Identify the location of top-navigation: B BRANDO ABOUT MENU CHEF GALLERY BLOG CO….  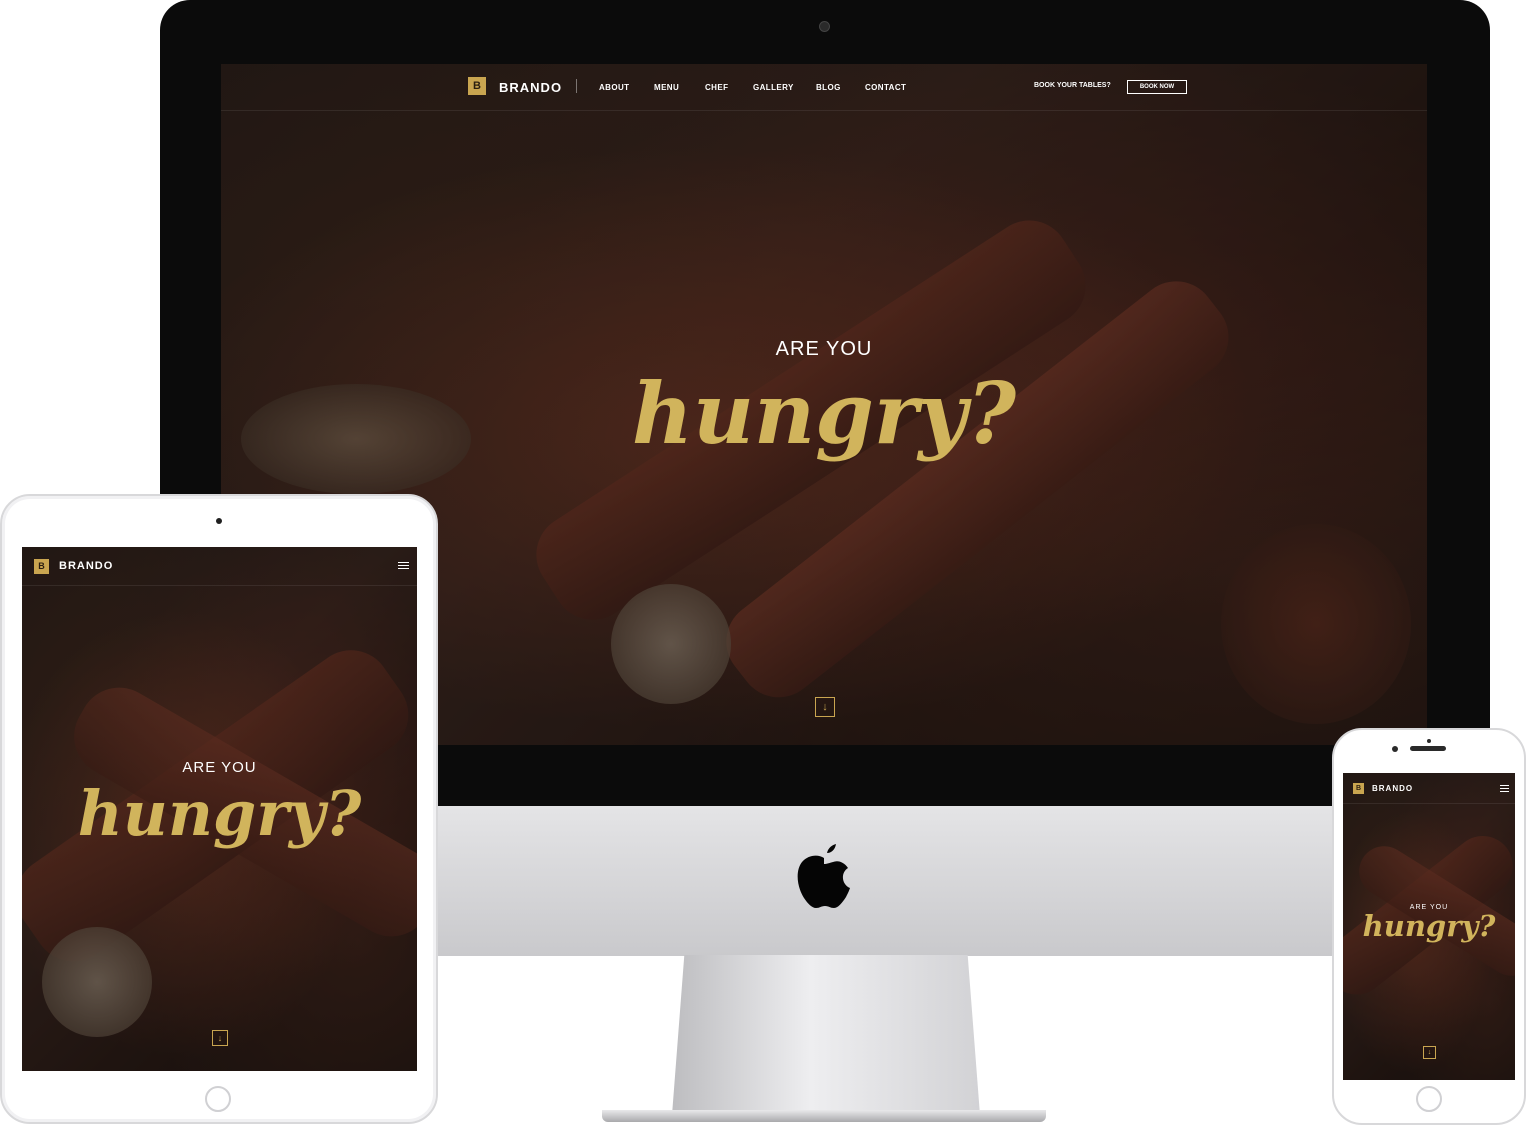
(824, 87).